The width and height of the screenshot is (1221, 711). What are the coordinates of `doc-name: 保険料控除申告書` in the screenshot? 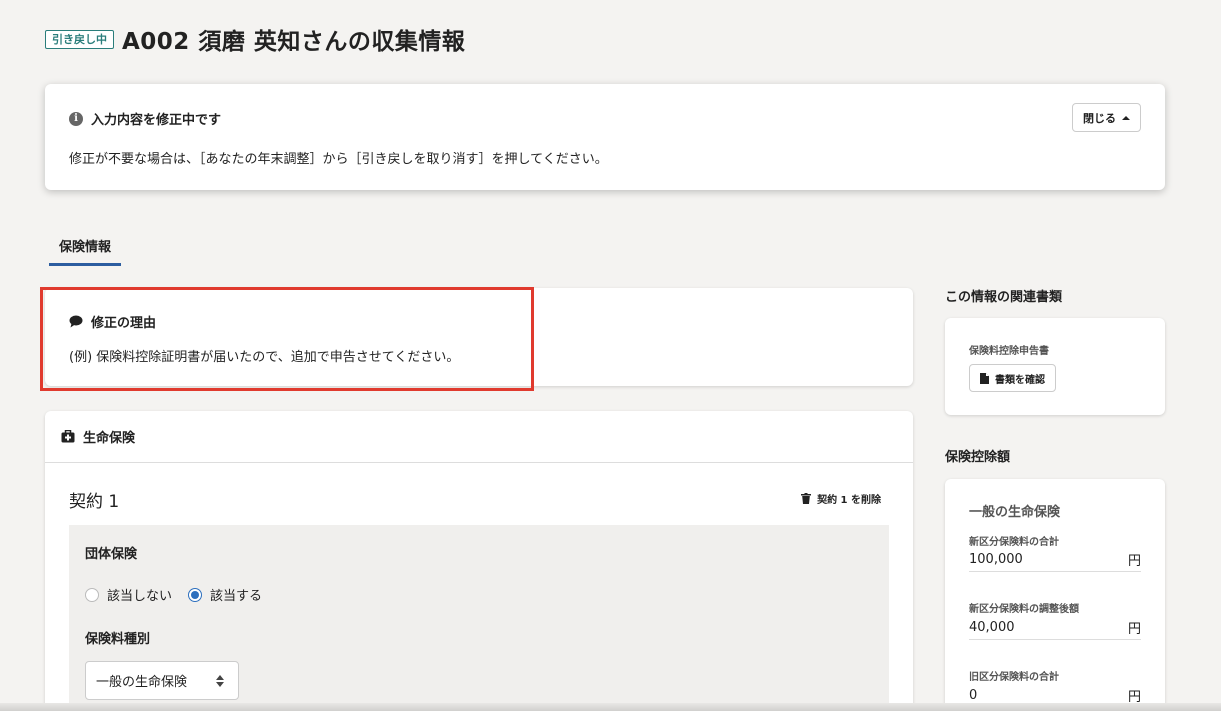 It's located at (1009, 351).